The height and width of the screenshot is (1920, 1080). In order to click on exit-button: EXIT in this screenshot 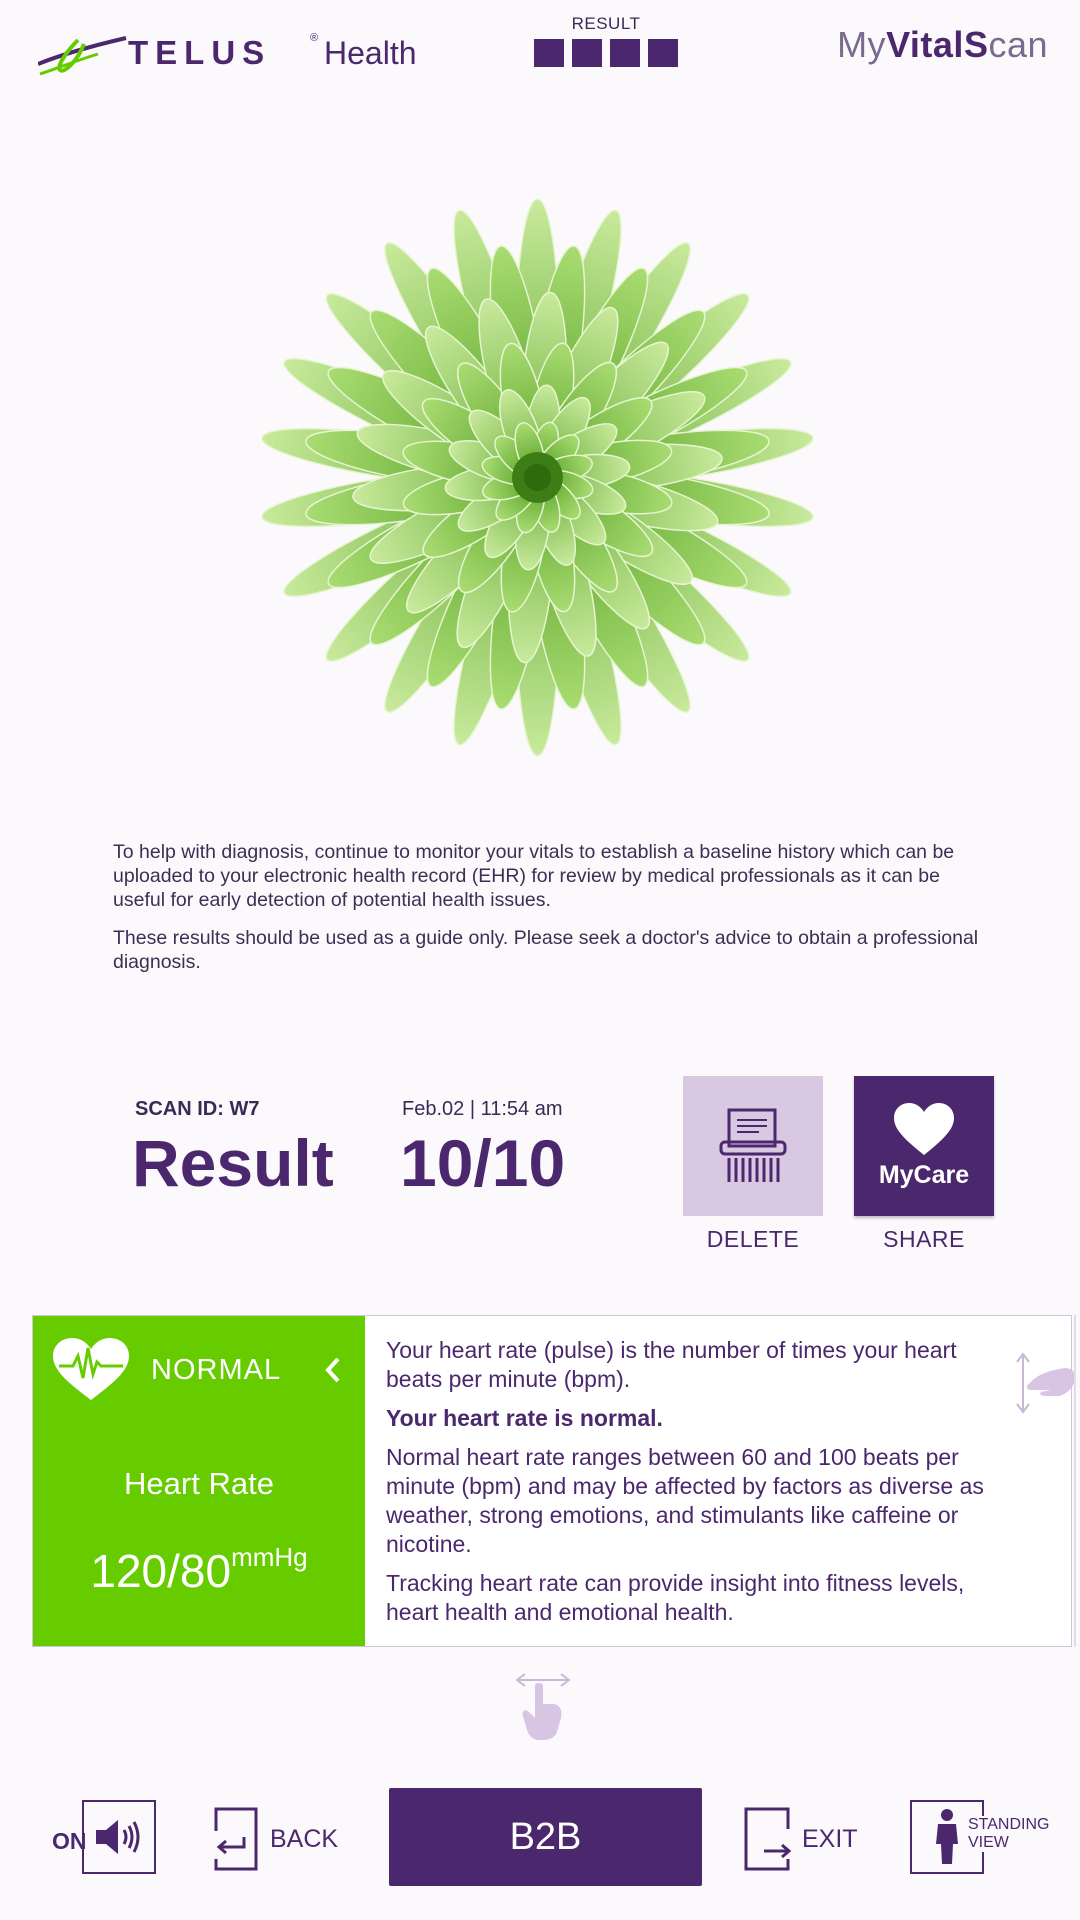, I will do `click(800, 1839)`.